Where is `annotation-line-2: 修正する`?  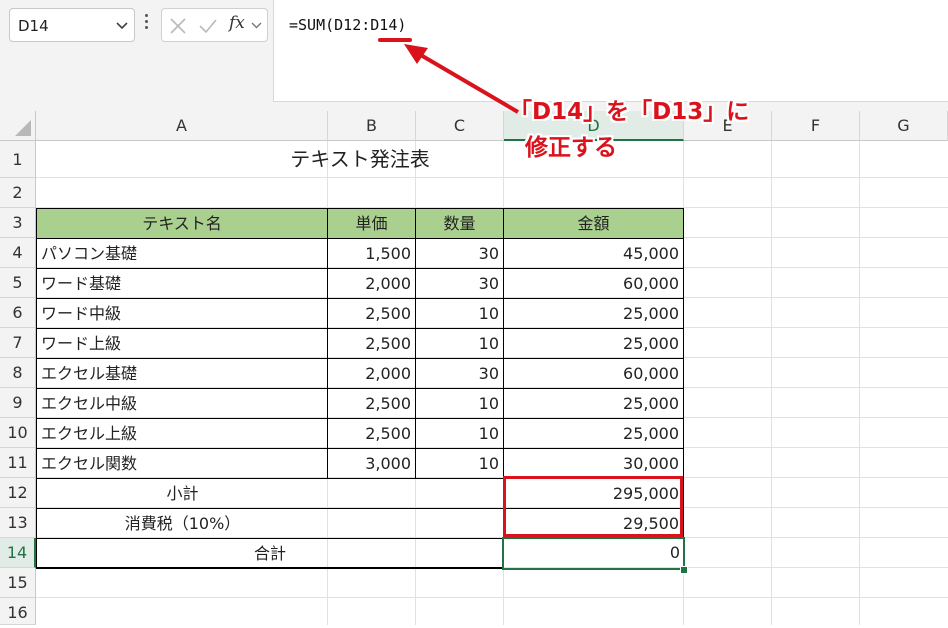
annotation-line-2: 修正する is located at coordinates (571, 148).